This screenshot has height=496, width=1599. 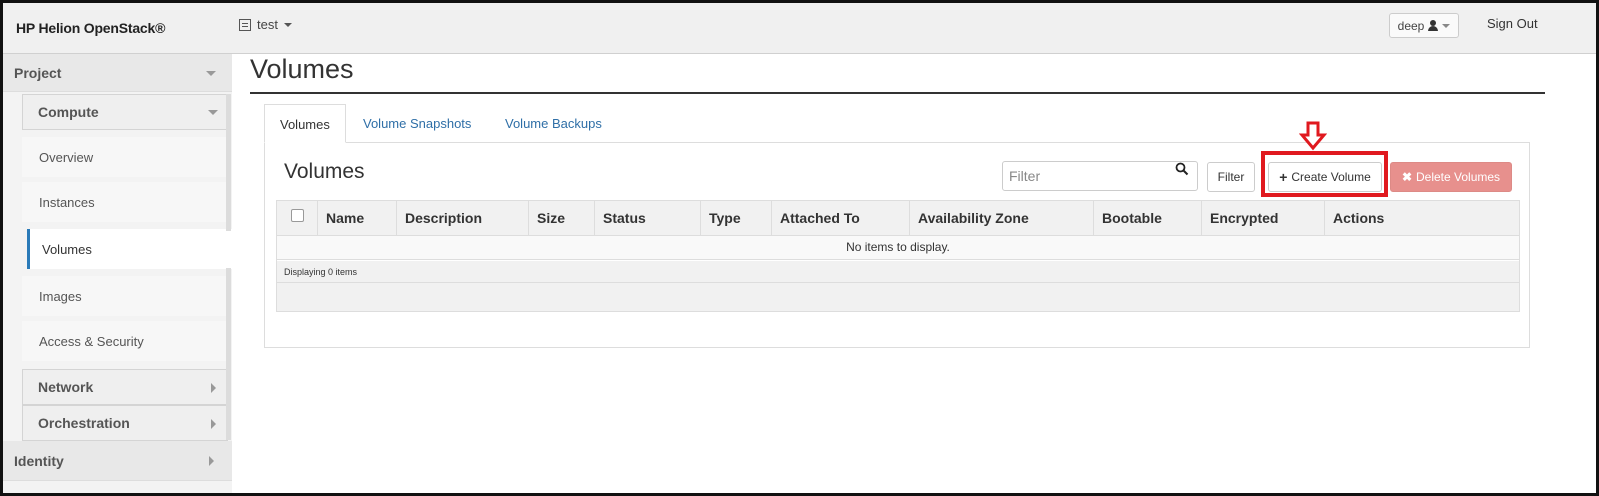 I want to click on tab-volume-snapshots: Volume Snapshots, so click(x=417, y=123).